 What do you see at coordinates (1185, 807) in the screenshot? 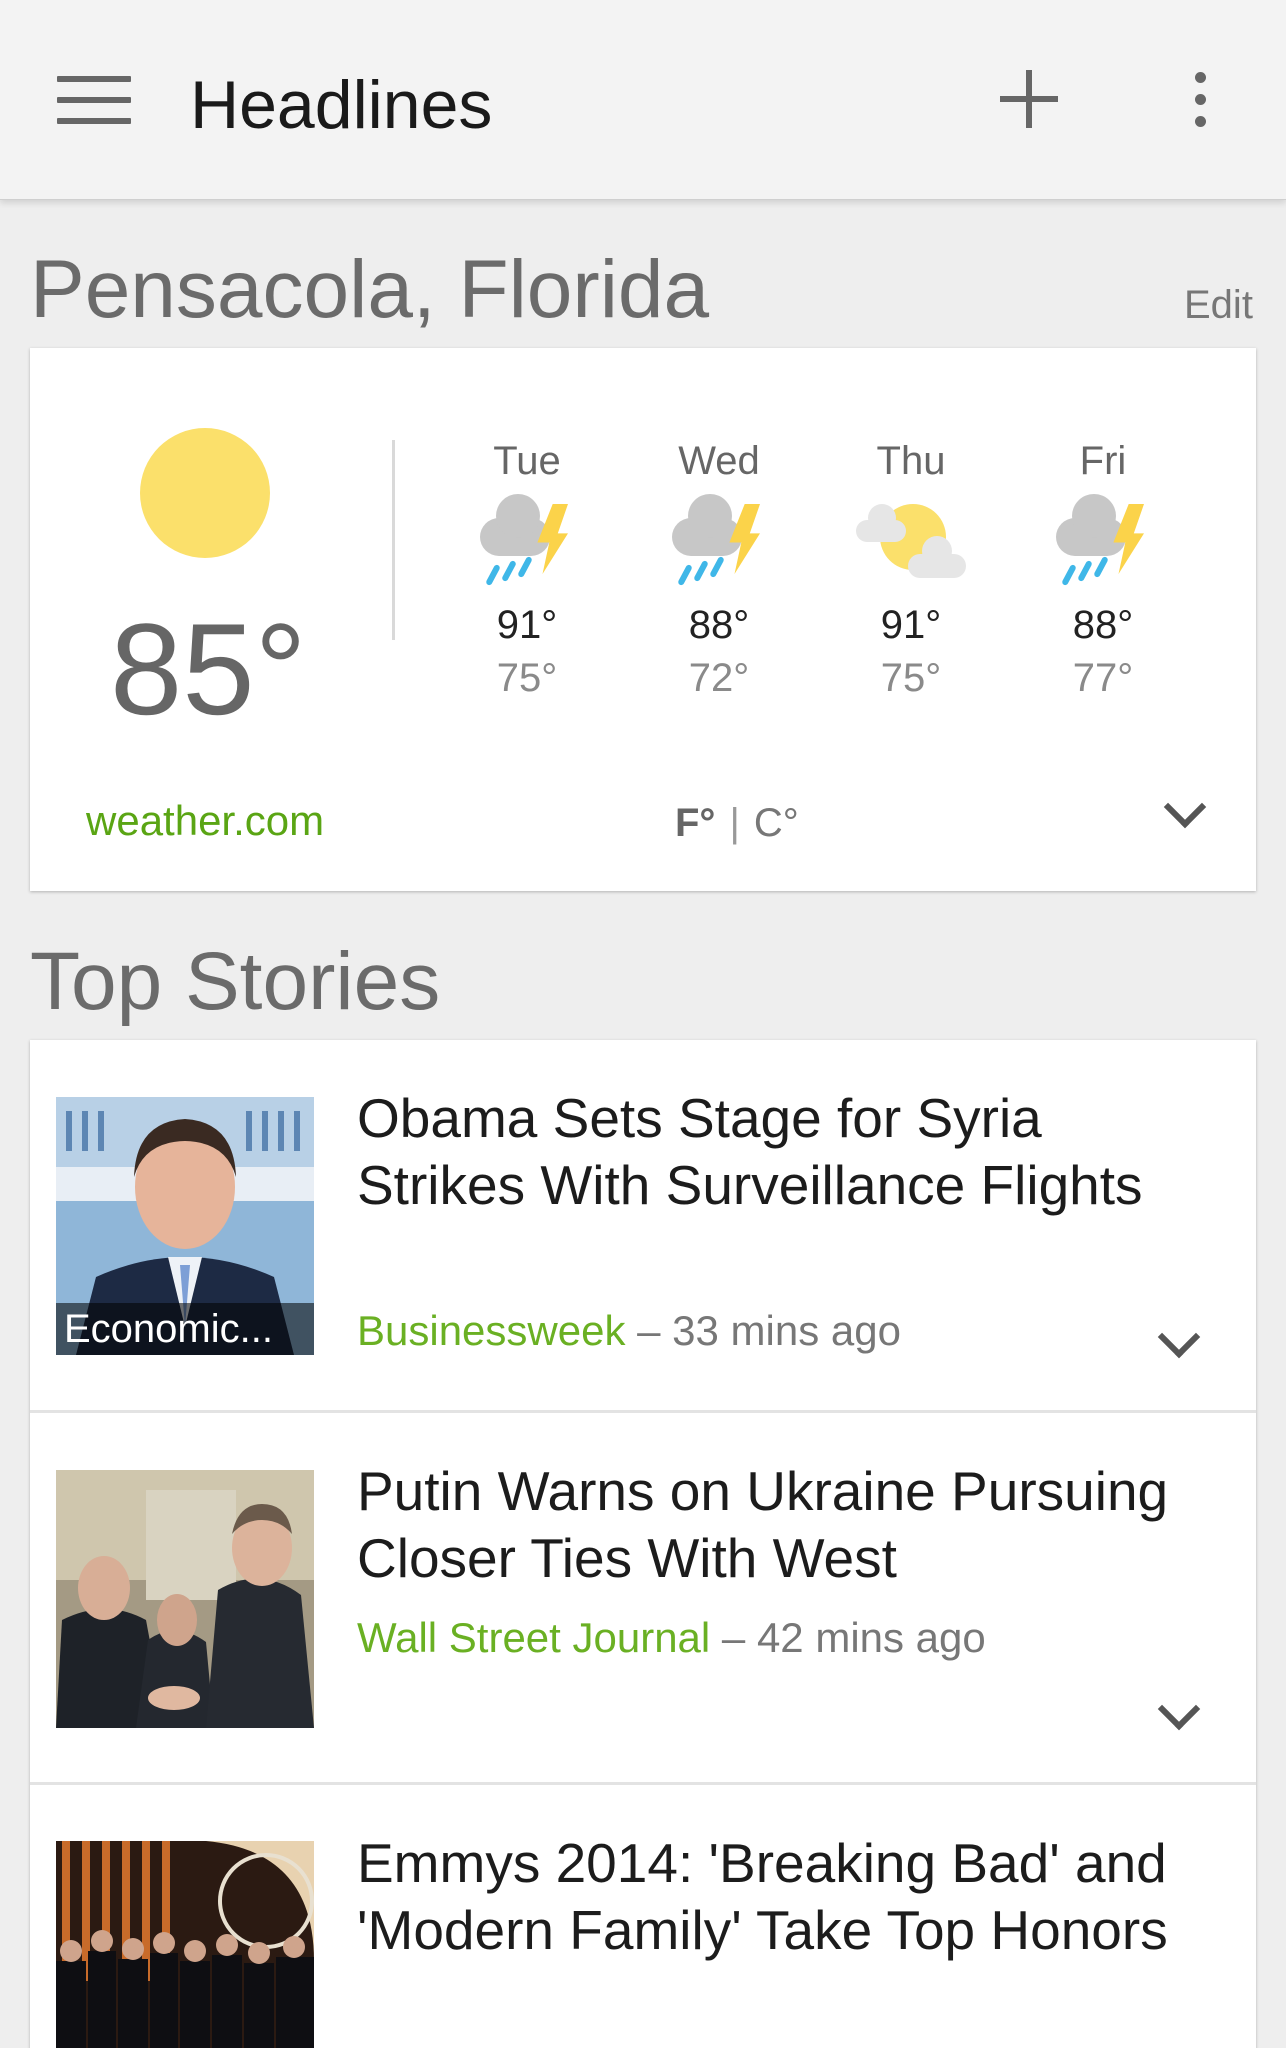
I see `chevron-down-icon` at bounding box center [1185, 807].